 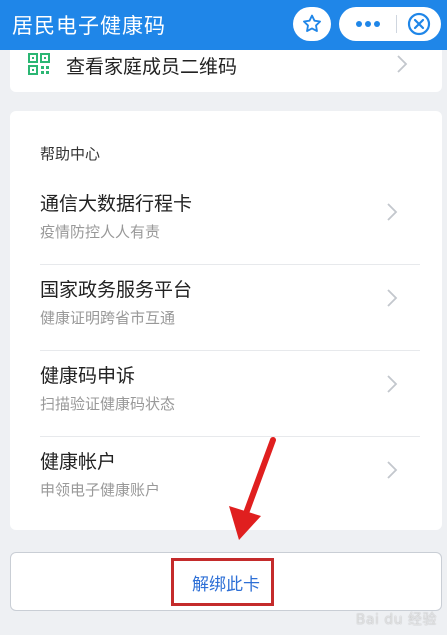 What do you see at coordinates (116, 204) in the screenshot?
I see `list-item-title: 通信大数据行程卡` at bounding box center [116, 204].